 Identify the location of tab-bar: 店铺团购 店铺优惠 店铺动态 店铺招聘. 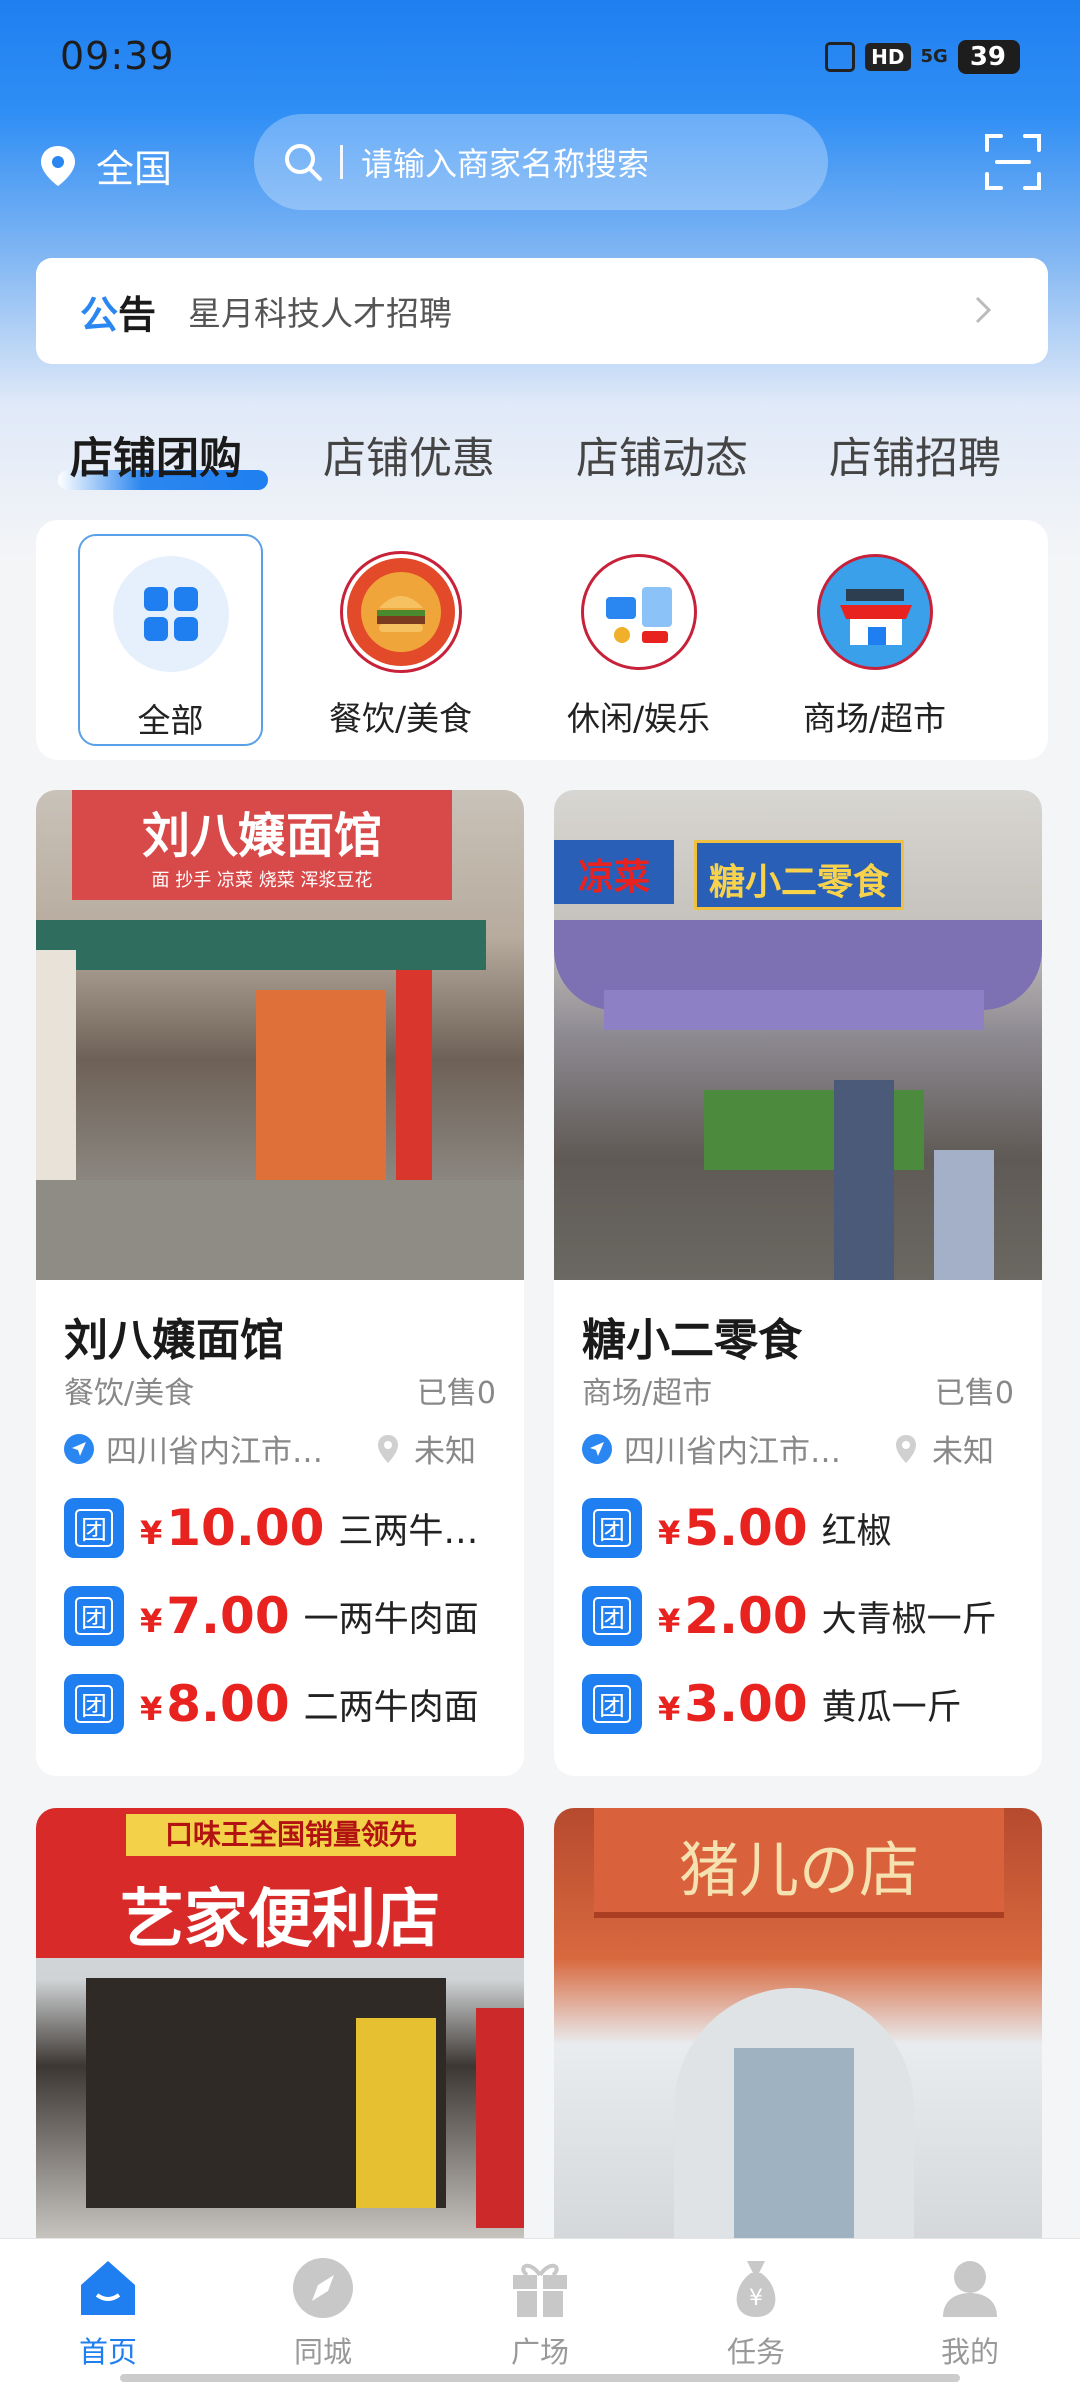
(540, 464).